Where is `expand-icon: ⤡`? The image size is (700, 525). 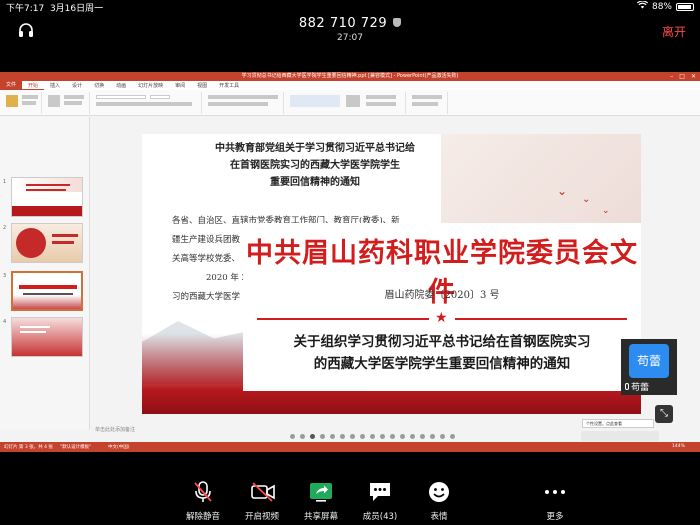
expand-icon: ⤡ is located at coordinates (664, 414).